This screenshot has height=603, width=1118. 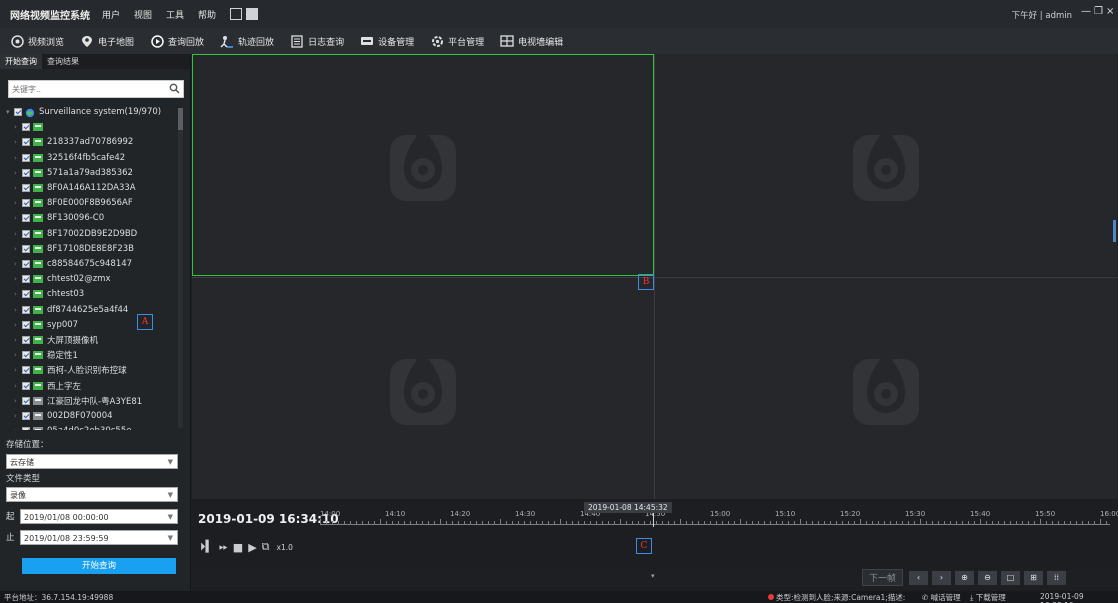 What do you see at coordinates (1086, 11) in the screenshot?
I see `minimize-button: —` at bounding box center [1086, 11].